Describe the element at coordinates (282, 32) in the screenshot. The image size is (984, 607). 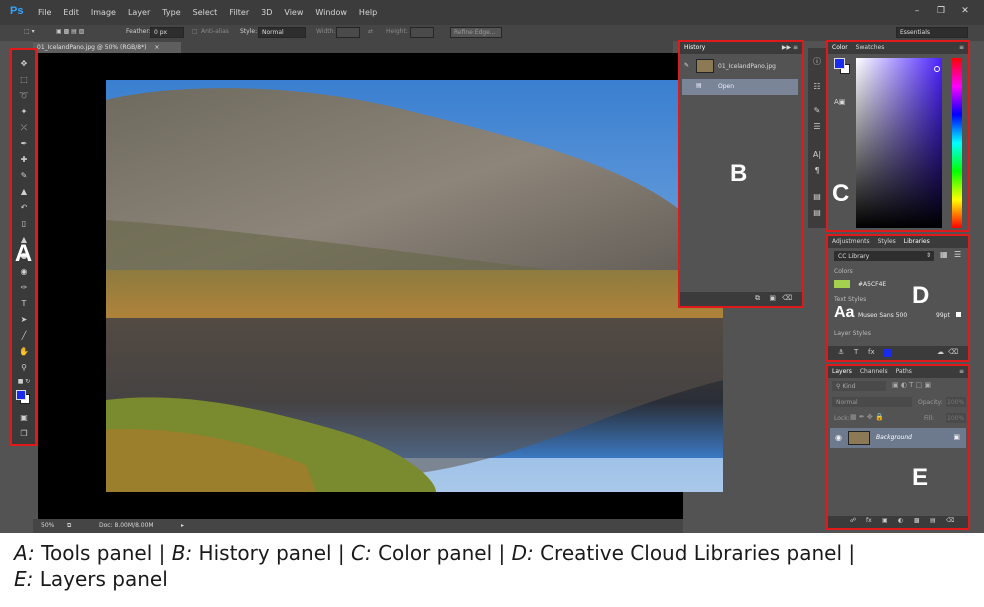
I see `style-select: Normal` at that location.